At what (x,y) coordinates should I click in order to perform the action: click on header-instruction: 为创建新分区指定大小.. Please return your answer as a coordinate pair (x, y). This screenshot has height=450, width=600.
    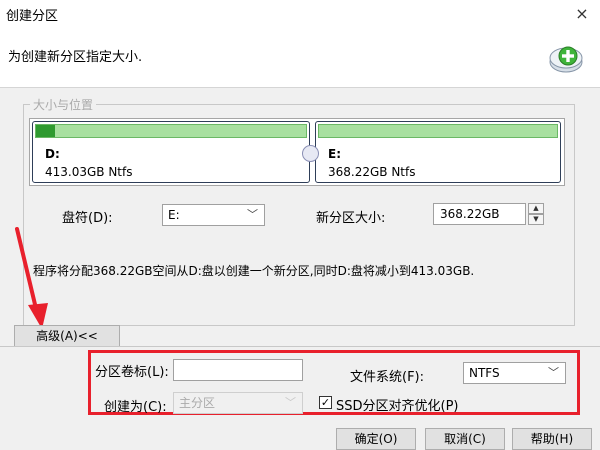
    Looking at the image, I should click on (75, 57).